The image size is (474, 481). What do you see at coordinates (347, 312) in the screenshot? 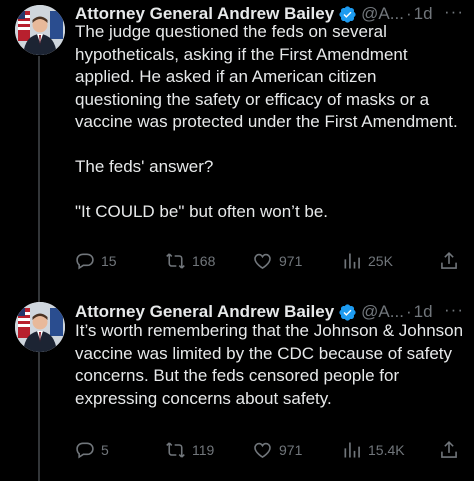
I see `verified-badge-icon` at bounding box center [347, 312].